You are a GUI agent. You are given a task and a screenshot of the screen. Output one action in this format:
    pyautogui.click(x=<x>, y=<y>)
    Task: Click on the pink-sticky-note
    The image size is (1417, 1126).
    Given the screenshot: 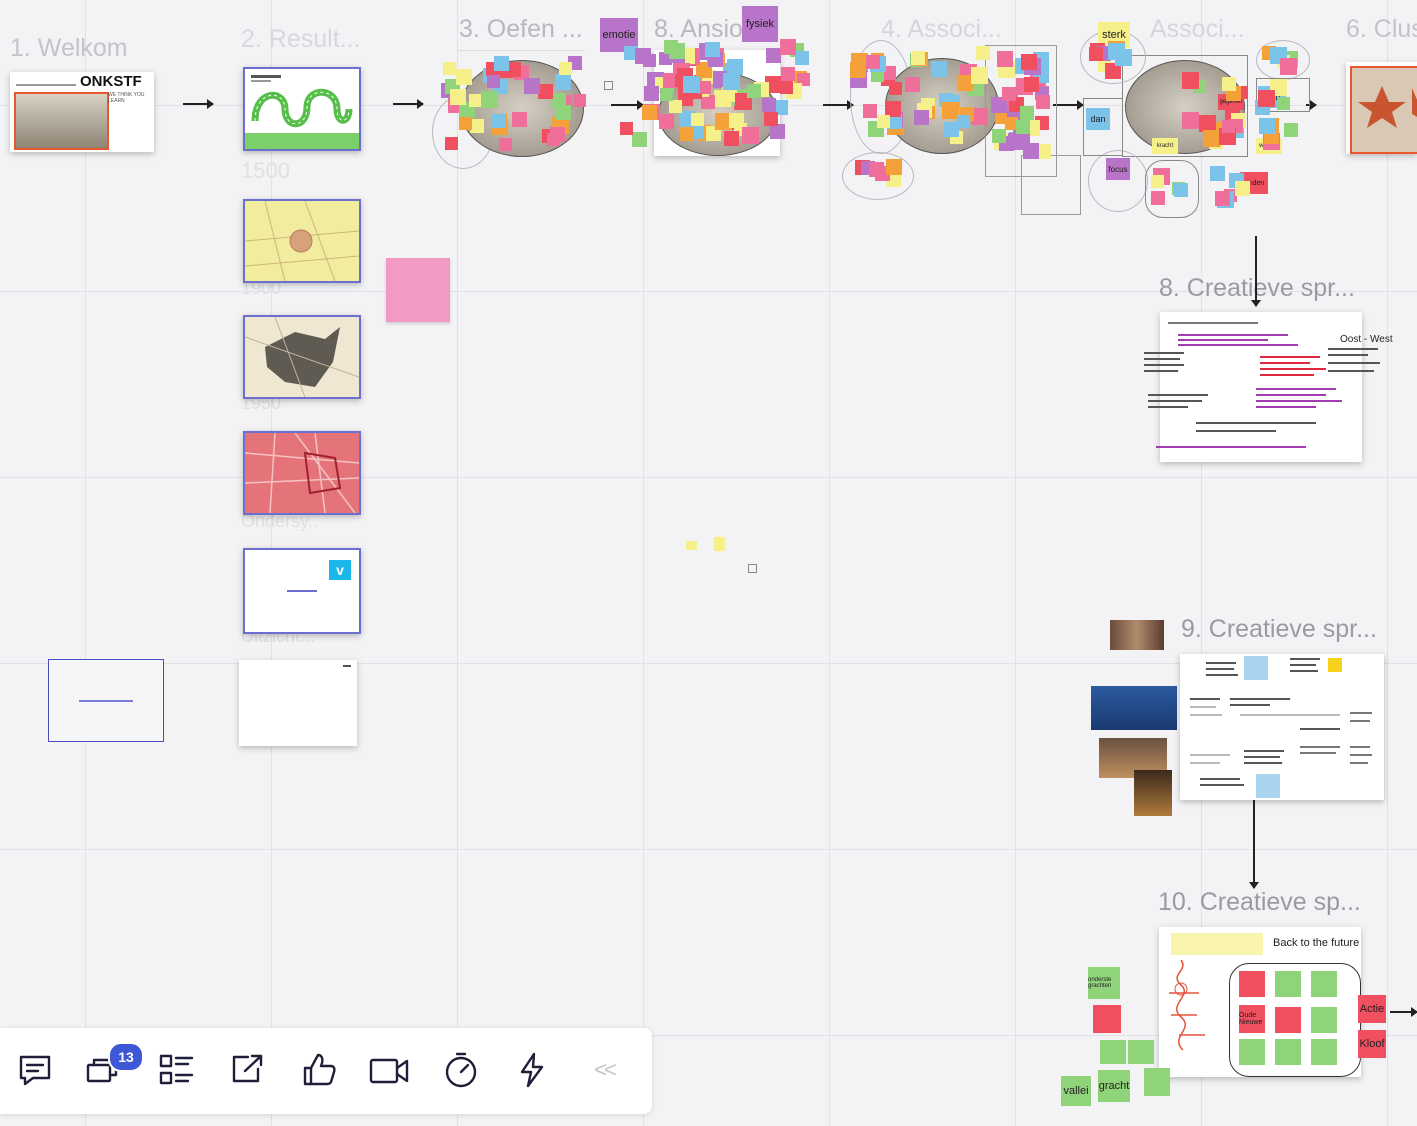 What is the action you would take?
    pyautogui.click(x=418, y=290)
    